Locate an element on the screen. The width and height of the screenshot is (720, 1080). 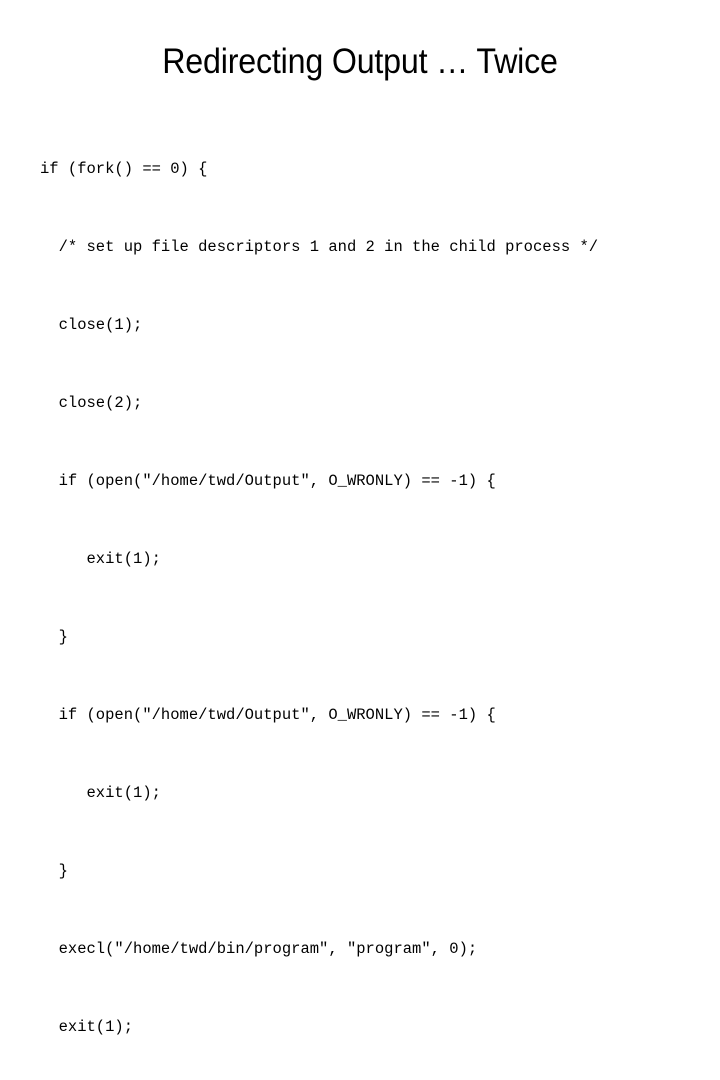
code-line: if (fork() == 0) { is located at coordinates (124, 169).